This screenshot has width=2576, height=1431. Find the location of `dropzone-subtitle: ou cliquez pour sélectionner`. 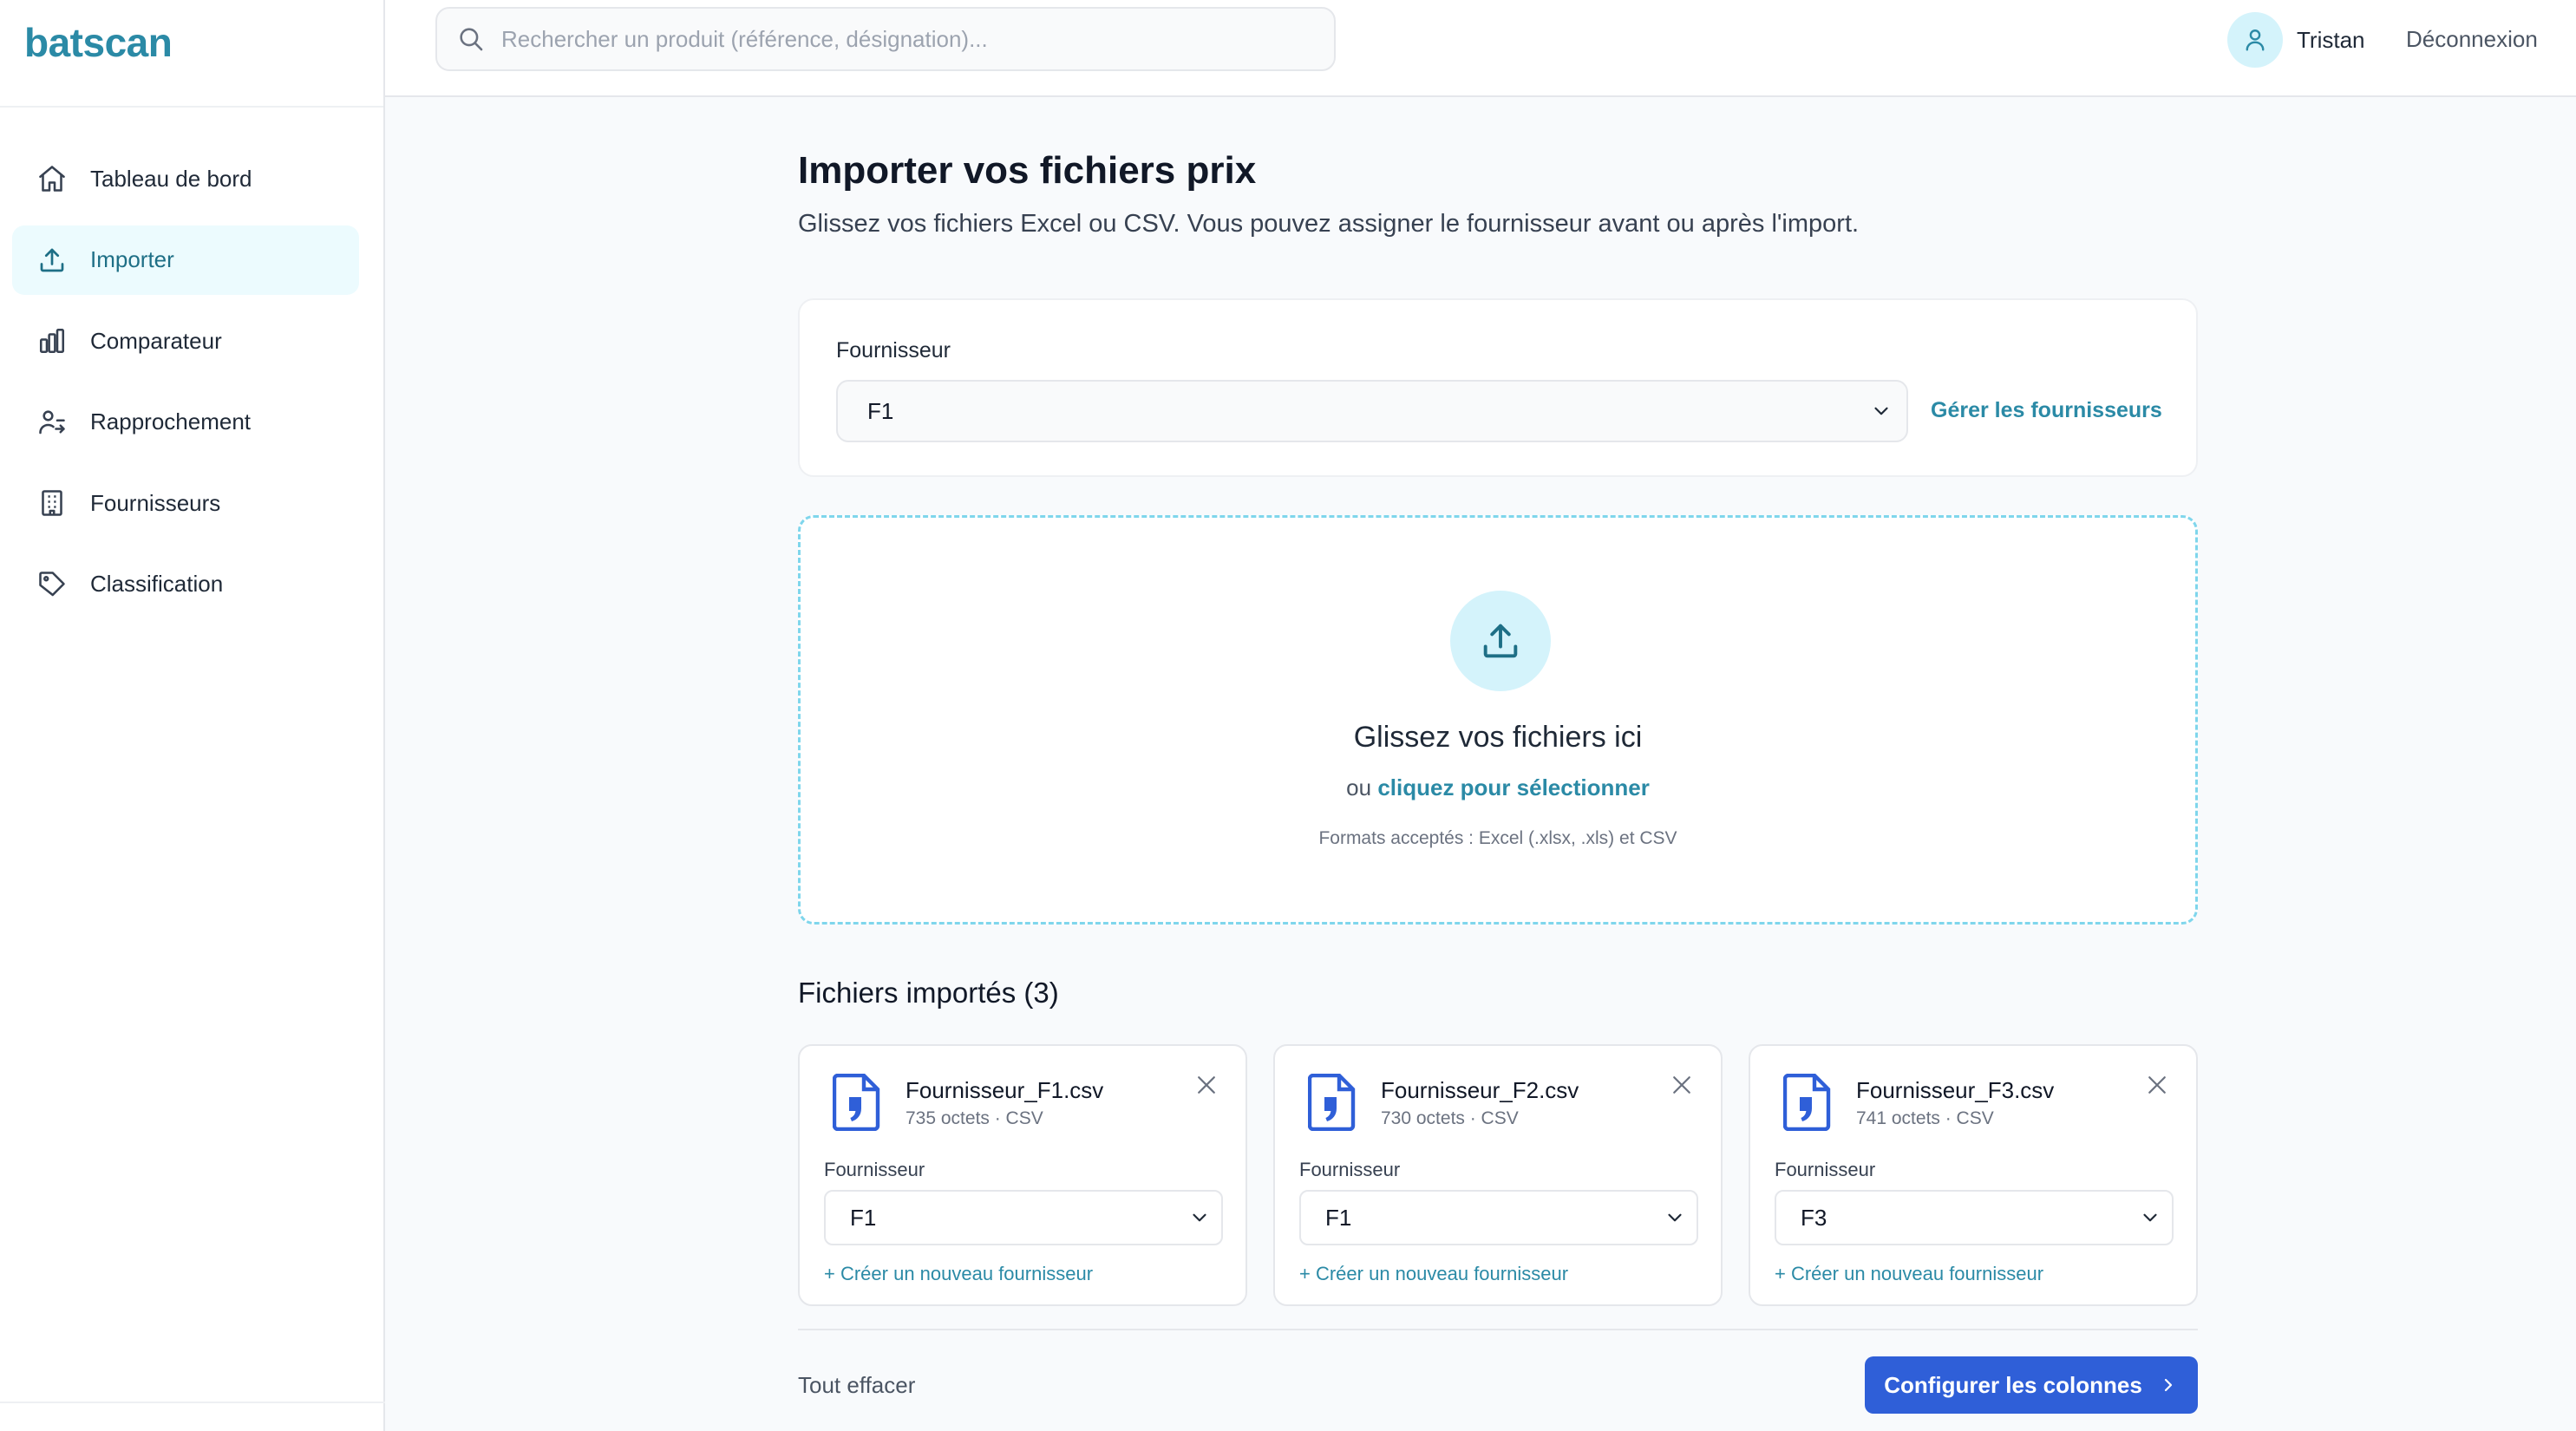

dropzone-subtitle: ou cliquez pour sélectionner is located at coordinates (1498, 787).